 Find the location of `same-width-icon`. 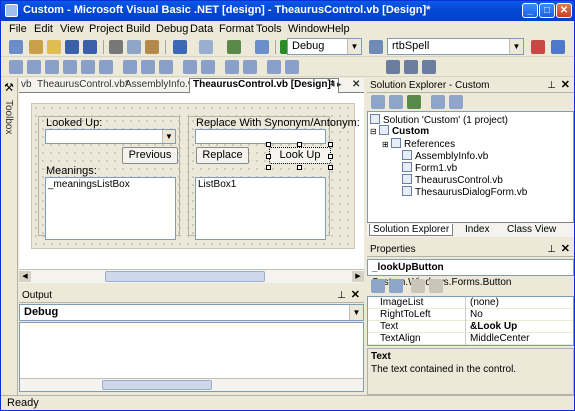

same-width-icon is located at coordinates (130, 67).